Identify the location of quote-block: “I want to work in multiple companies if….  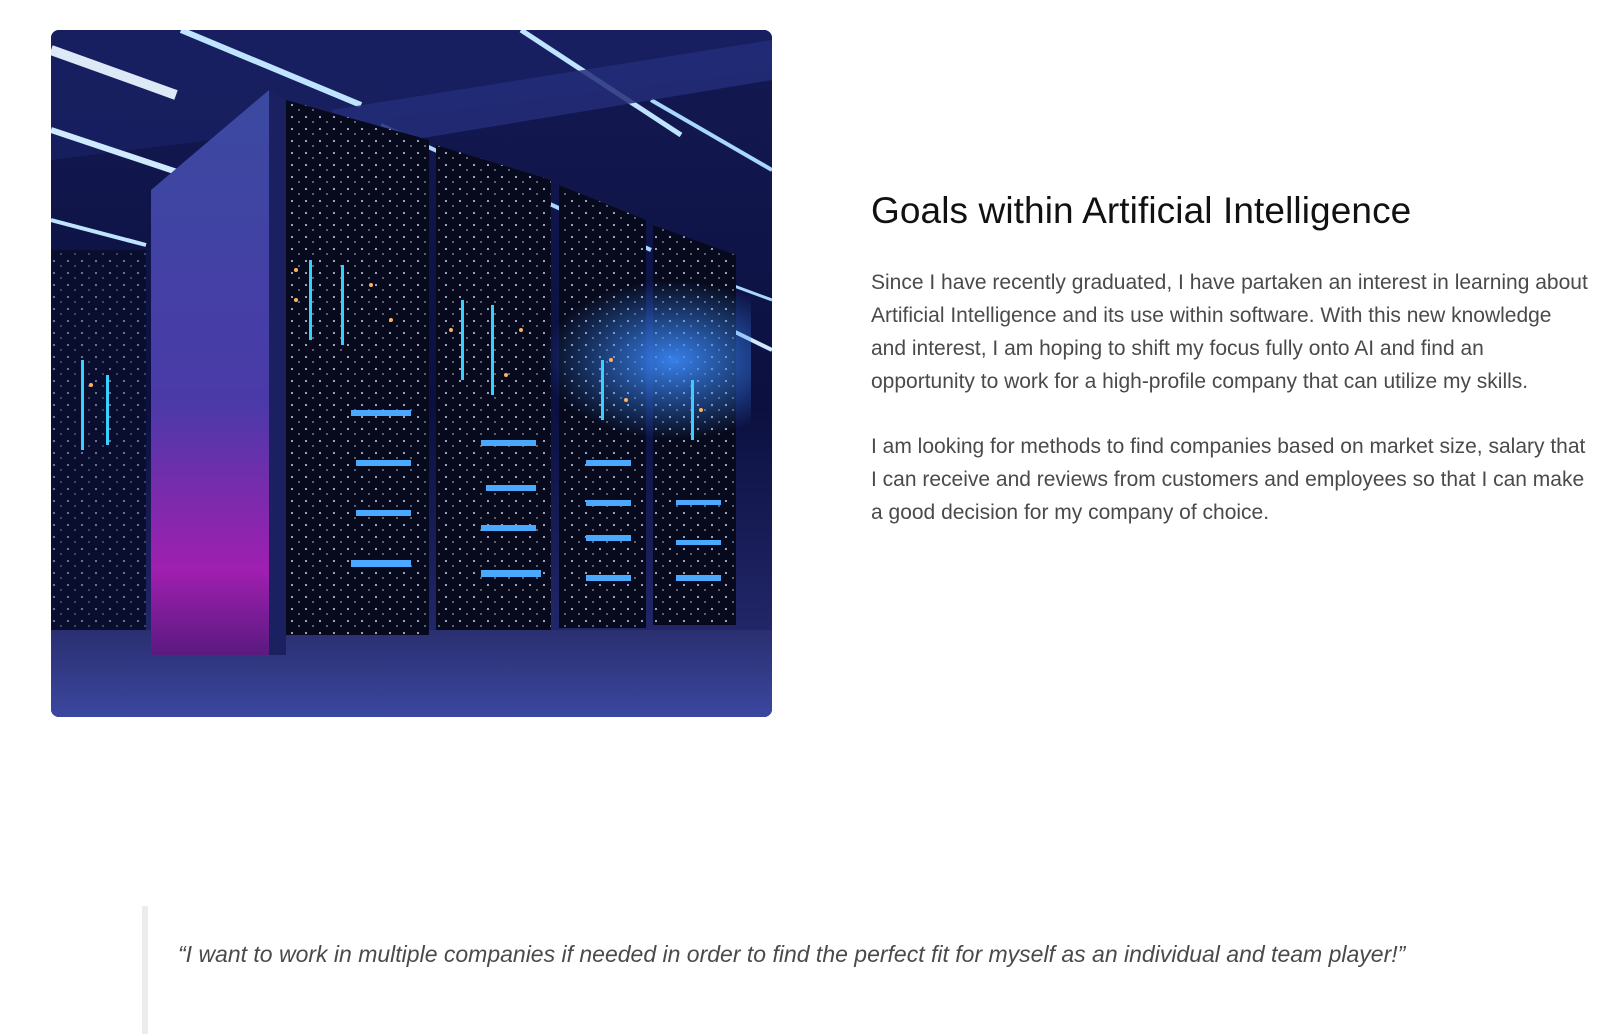
(862, 970).